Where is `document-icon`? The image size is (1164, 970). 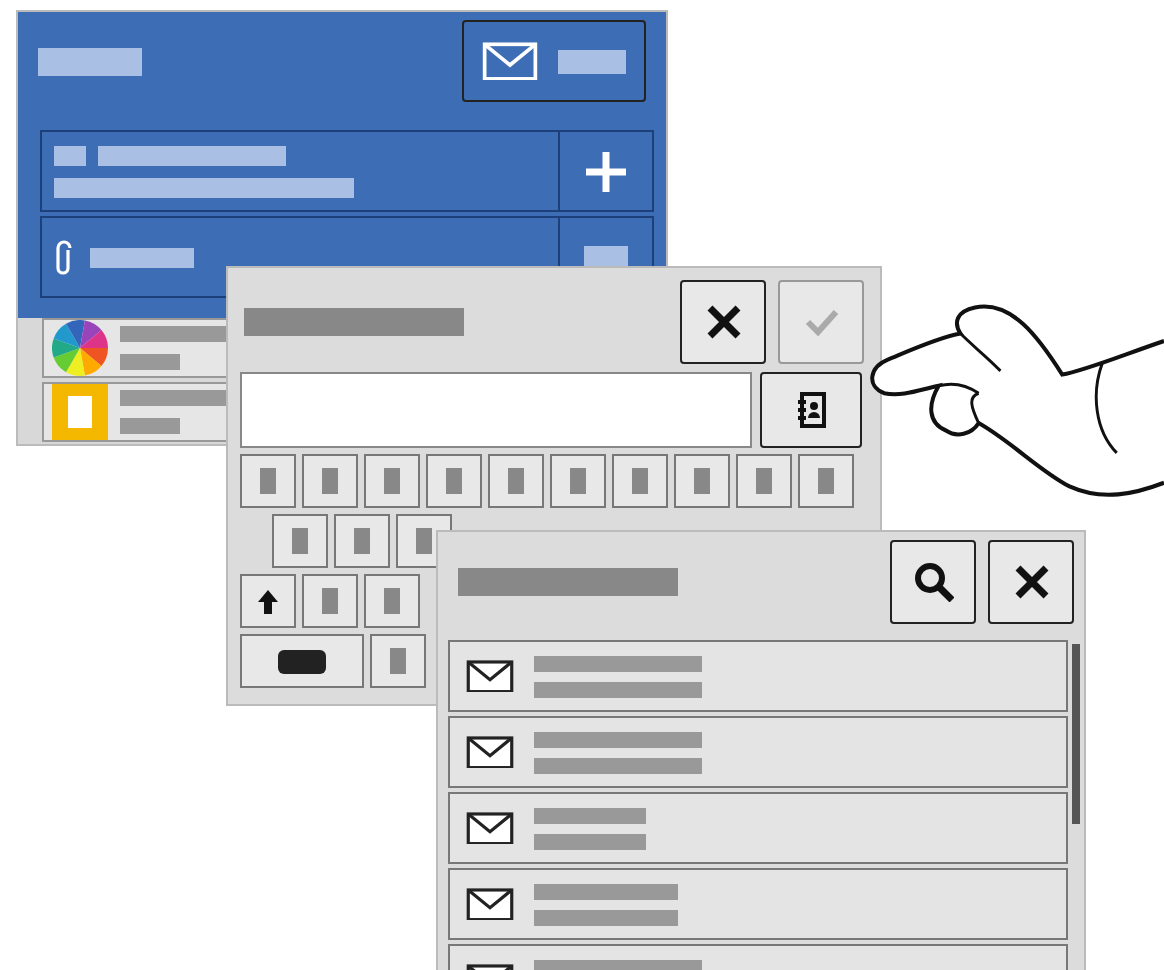
document-icon is located at coordinates (80, 412).